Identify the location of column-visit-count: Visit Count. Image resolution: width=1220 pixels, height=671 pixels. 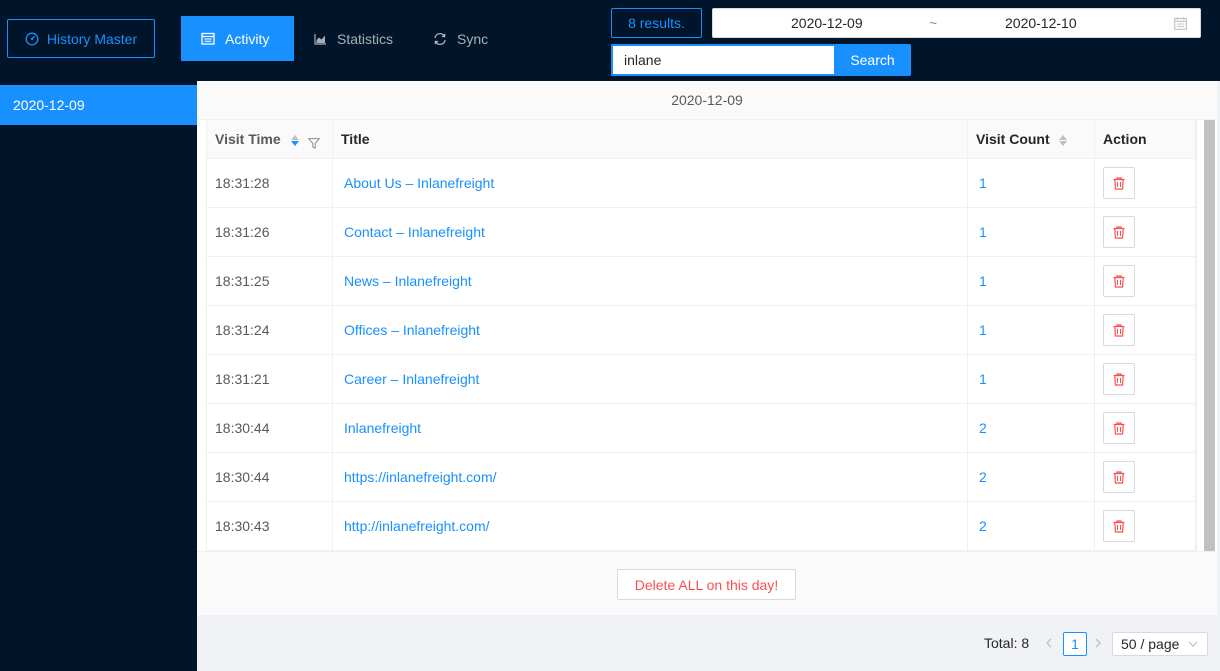
(1031, 139).